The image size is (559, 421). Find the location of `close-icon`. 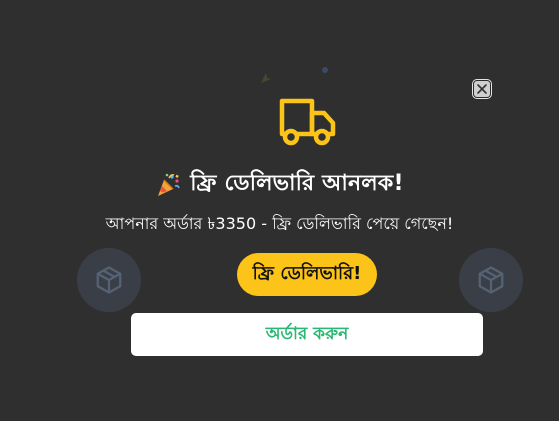

close-icon is located at coordinates (482, 89).